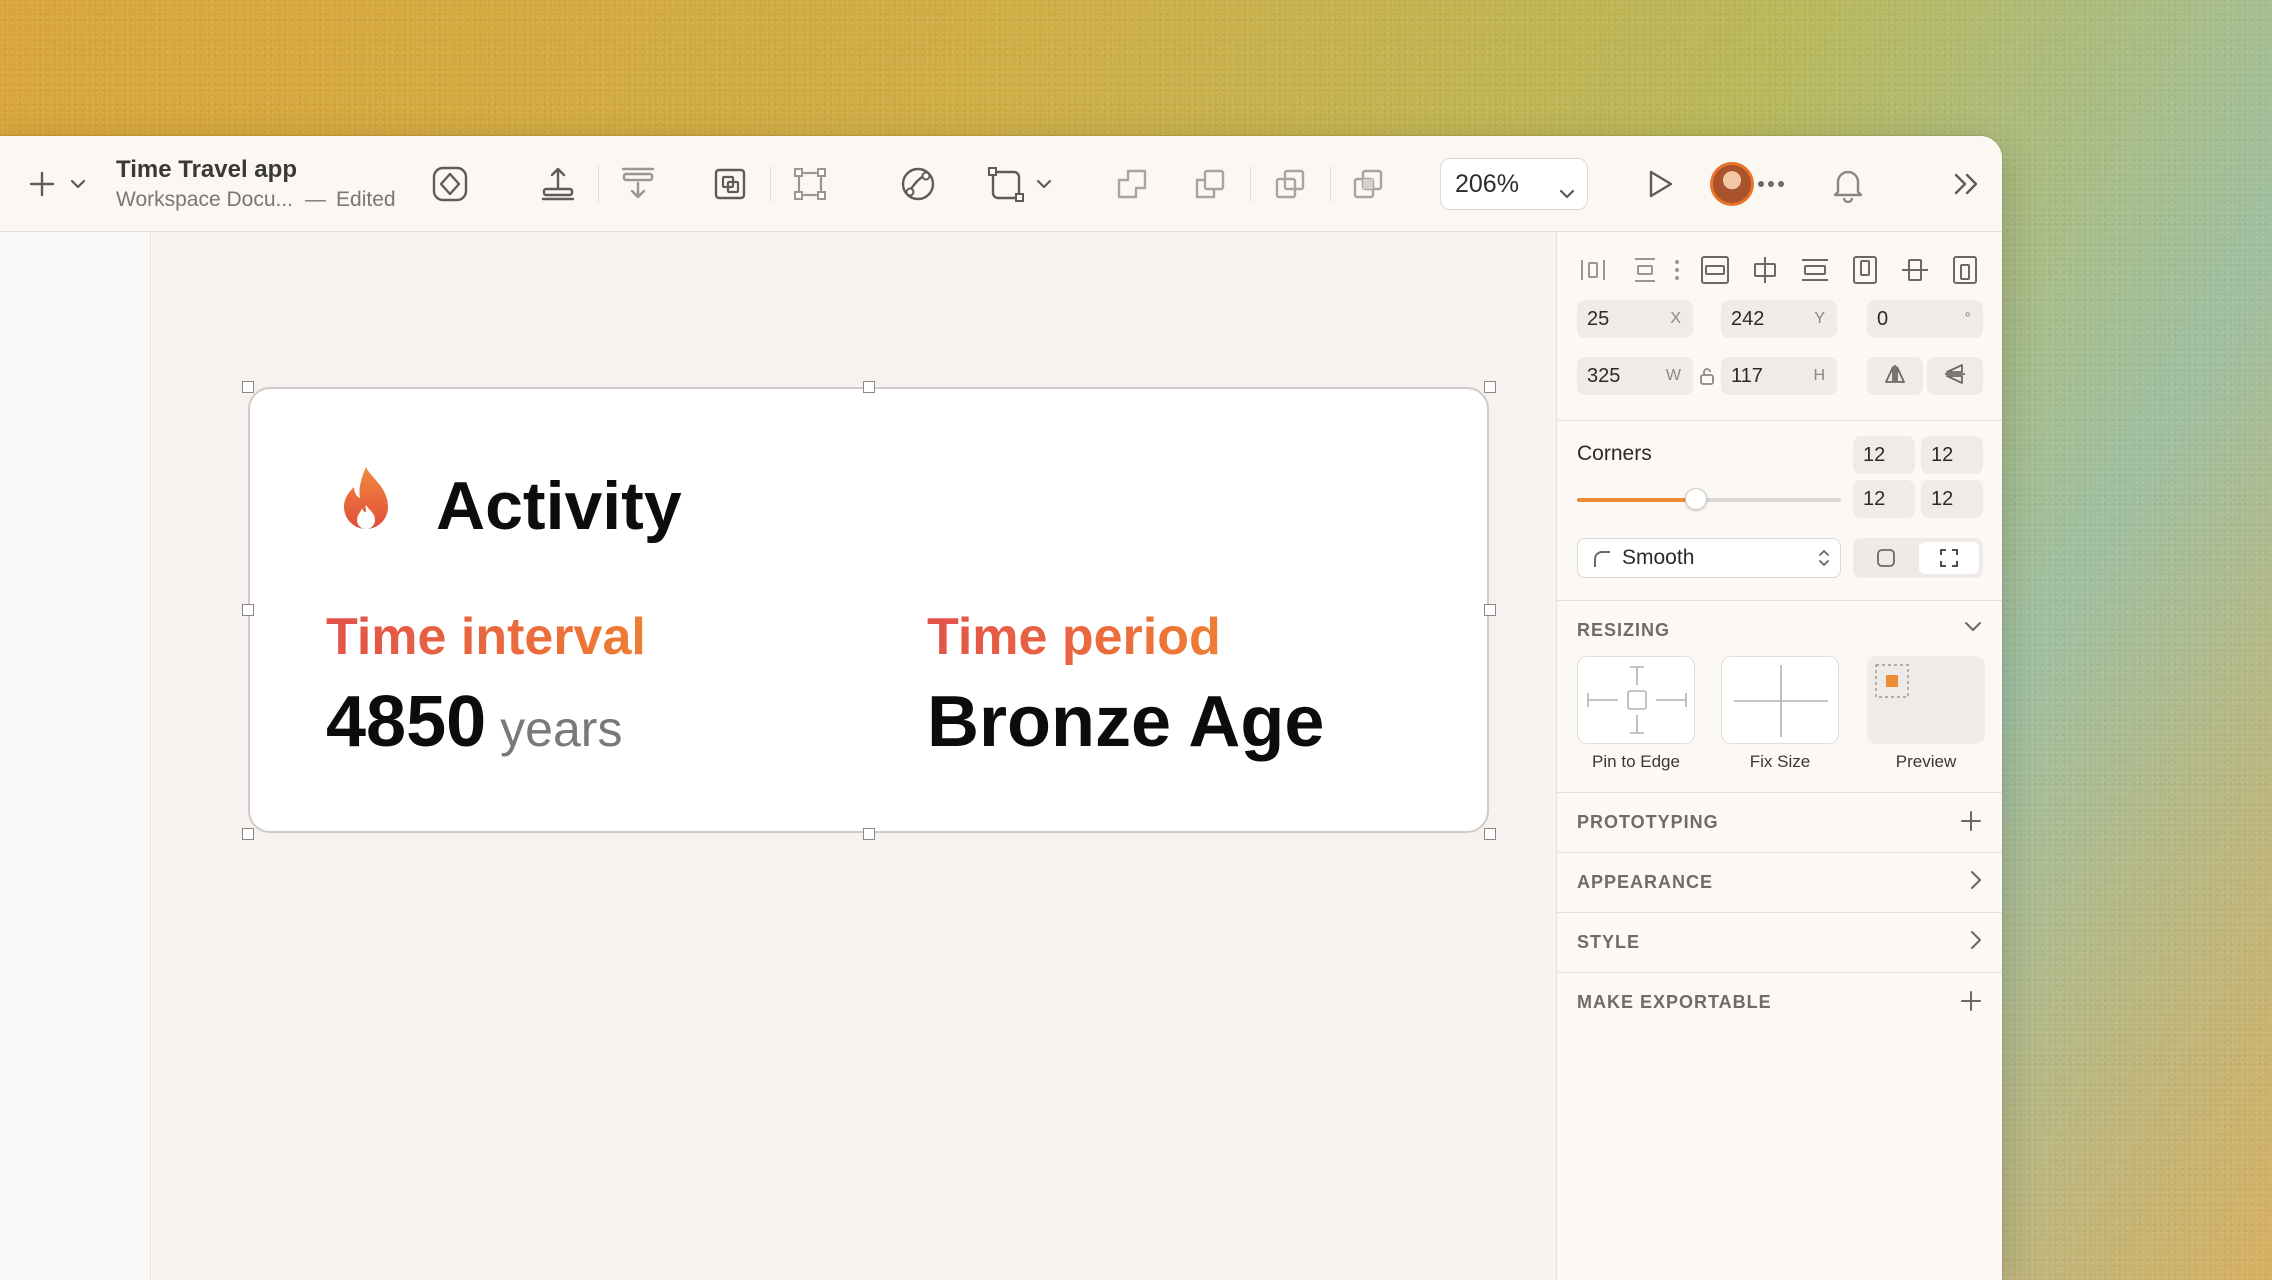  I want to click on transform-icon, so click(810, 184).